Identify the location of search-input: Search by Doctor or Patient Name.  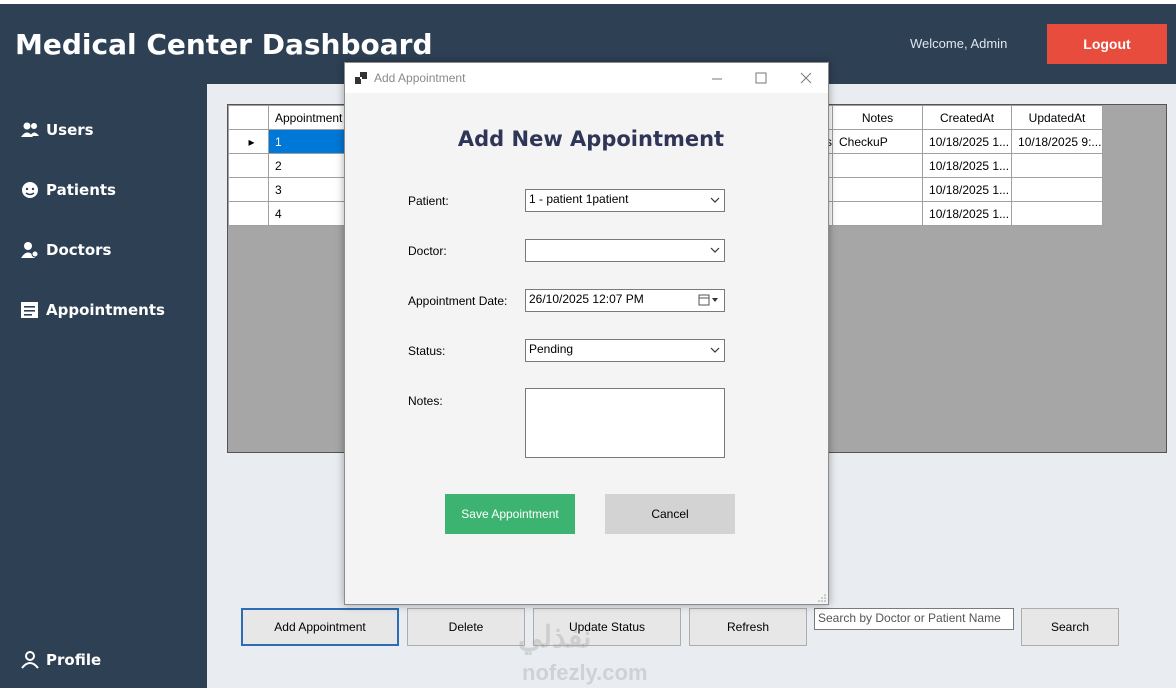
(914, 619).